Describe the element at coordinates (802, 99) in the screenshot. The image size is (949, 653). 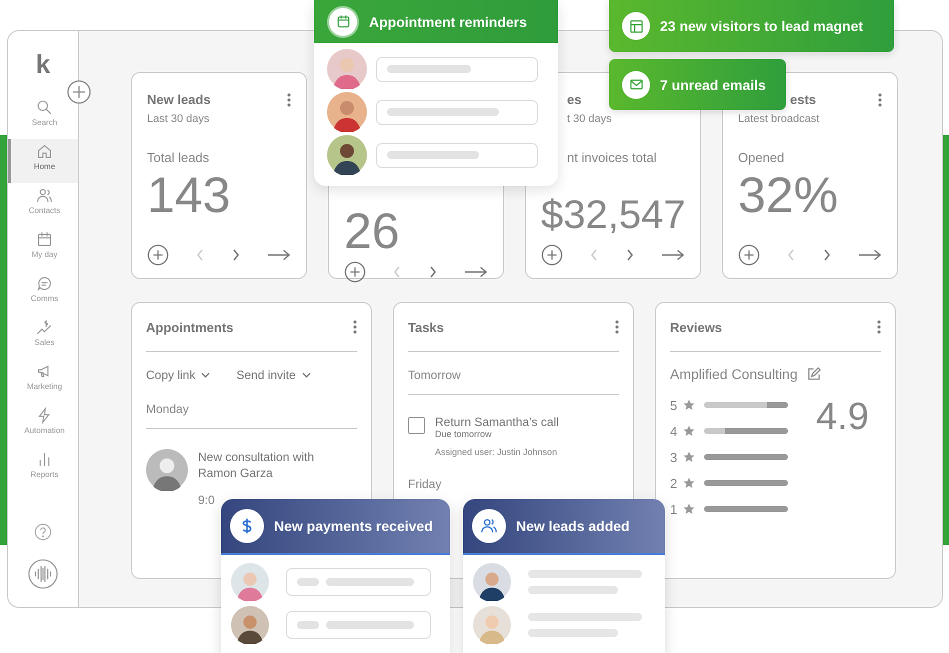
I see `card-title: ests` at that location.